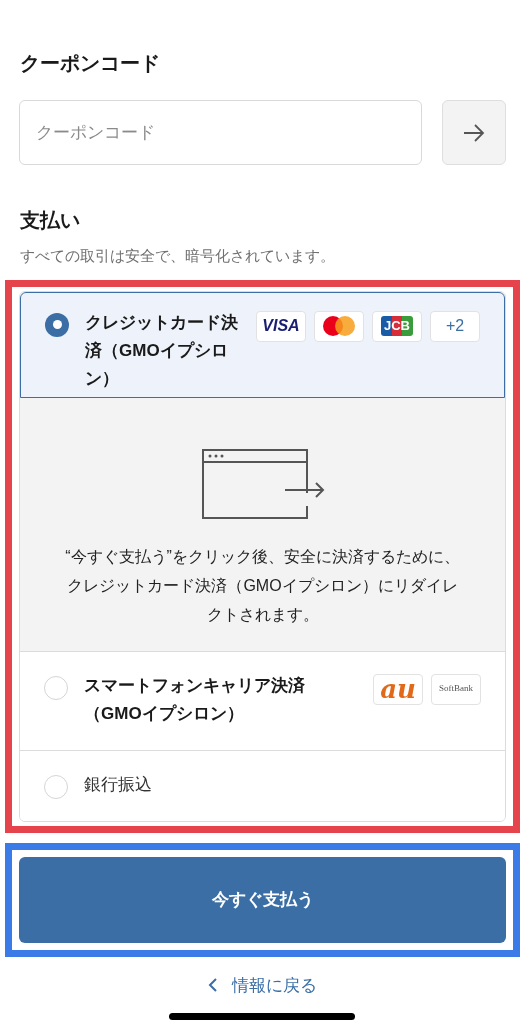 The image size is (525, 1024). What do you see at coordinates (398, 689) in the screenshot?
I see `carrier-logo: au` at bounding box center [398, 689].